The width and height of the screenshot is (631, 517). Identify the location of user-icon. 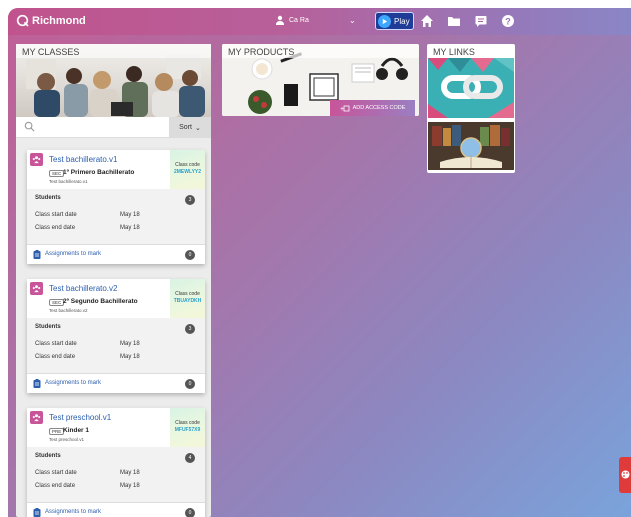
(280, 20).